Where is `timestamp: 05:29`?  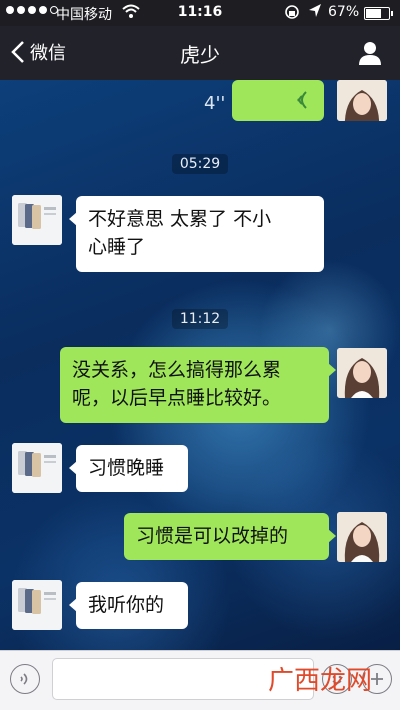 timestamp: 05:29 is located at coordinates (200, 163).